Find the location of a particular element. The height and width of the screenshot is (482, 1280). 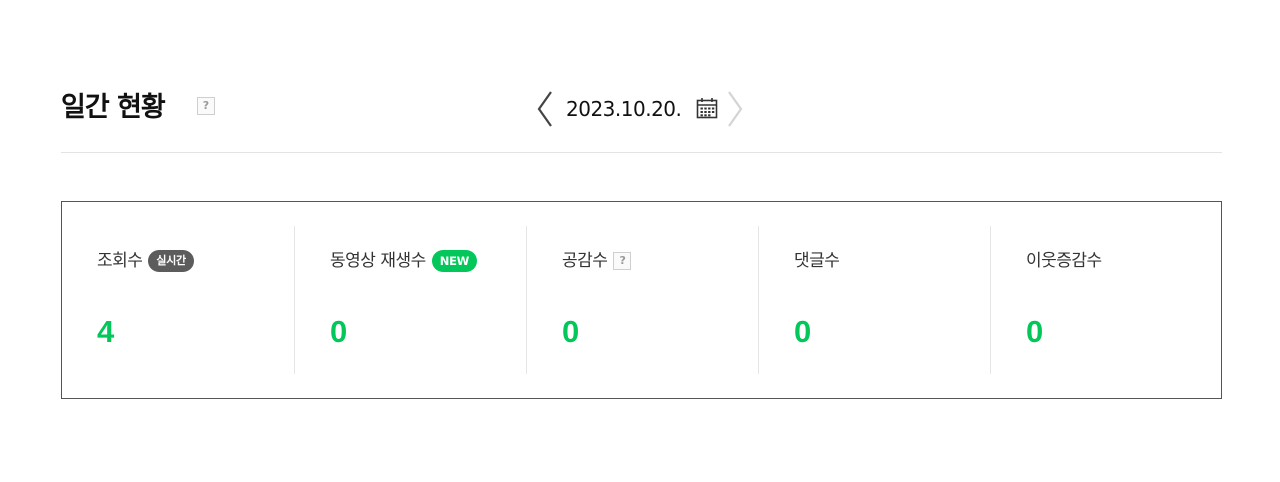

stat-neighbors-value: 0 is located at coordinates (1034, 332).